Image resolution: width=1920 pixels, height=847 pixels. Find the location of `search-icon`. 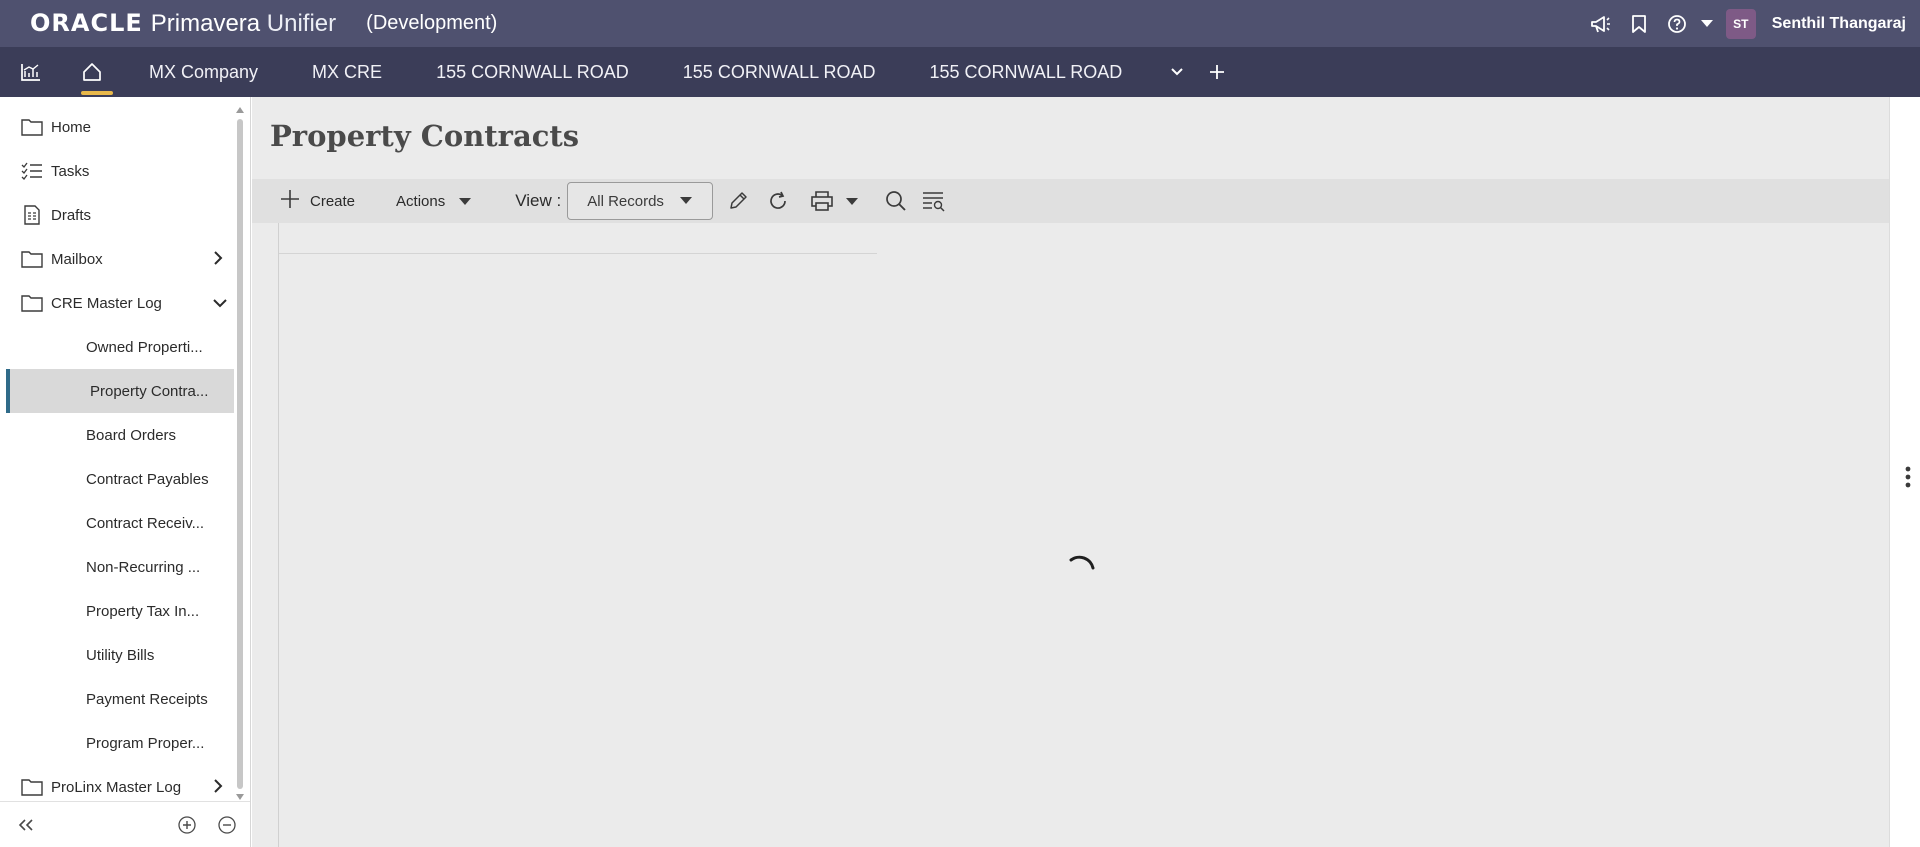

search-icon is located at coordinates (896, 201).